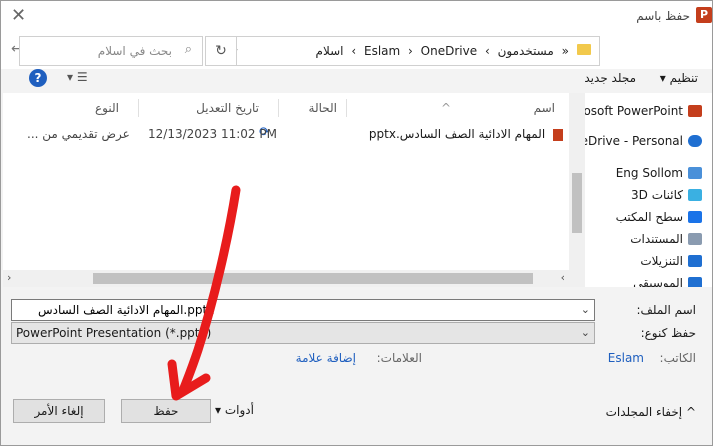 The height and width of the screenshot is (446, 713). Describe the element at coordinates (239, 410) in the screenshot. I see `tools-label: أدوات` at that location.